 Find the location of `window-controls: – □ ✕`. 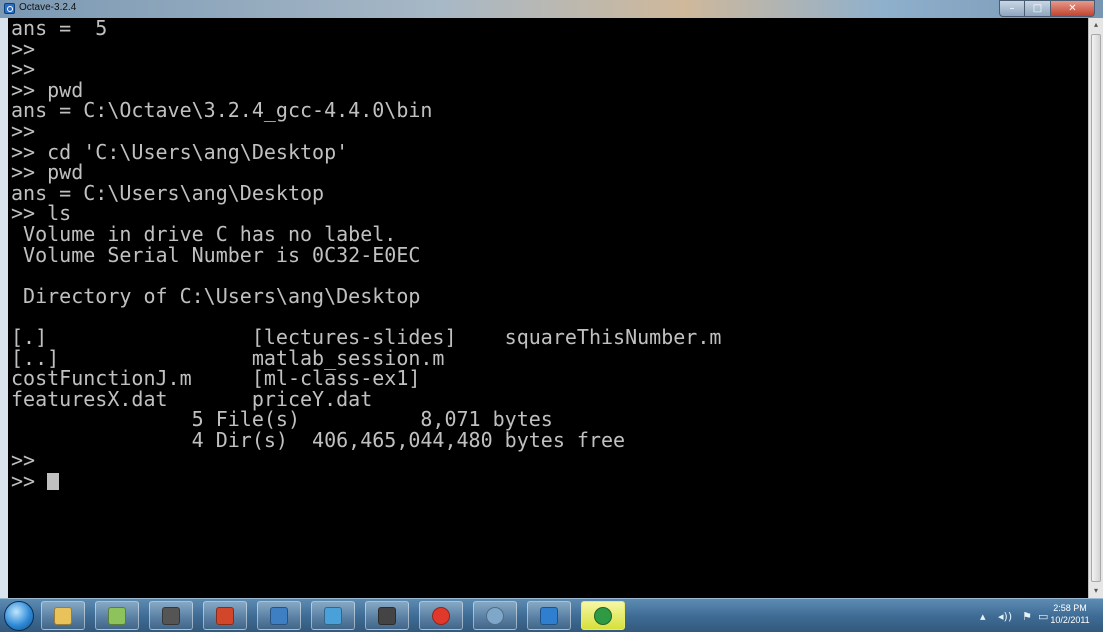

window-controls: – □ ✕ is located at coordinates (1047, 9).